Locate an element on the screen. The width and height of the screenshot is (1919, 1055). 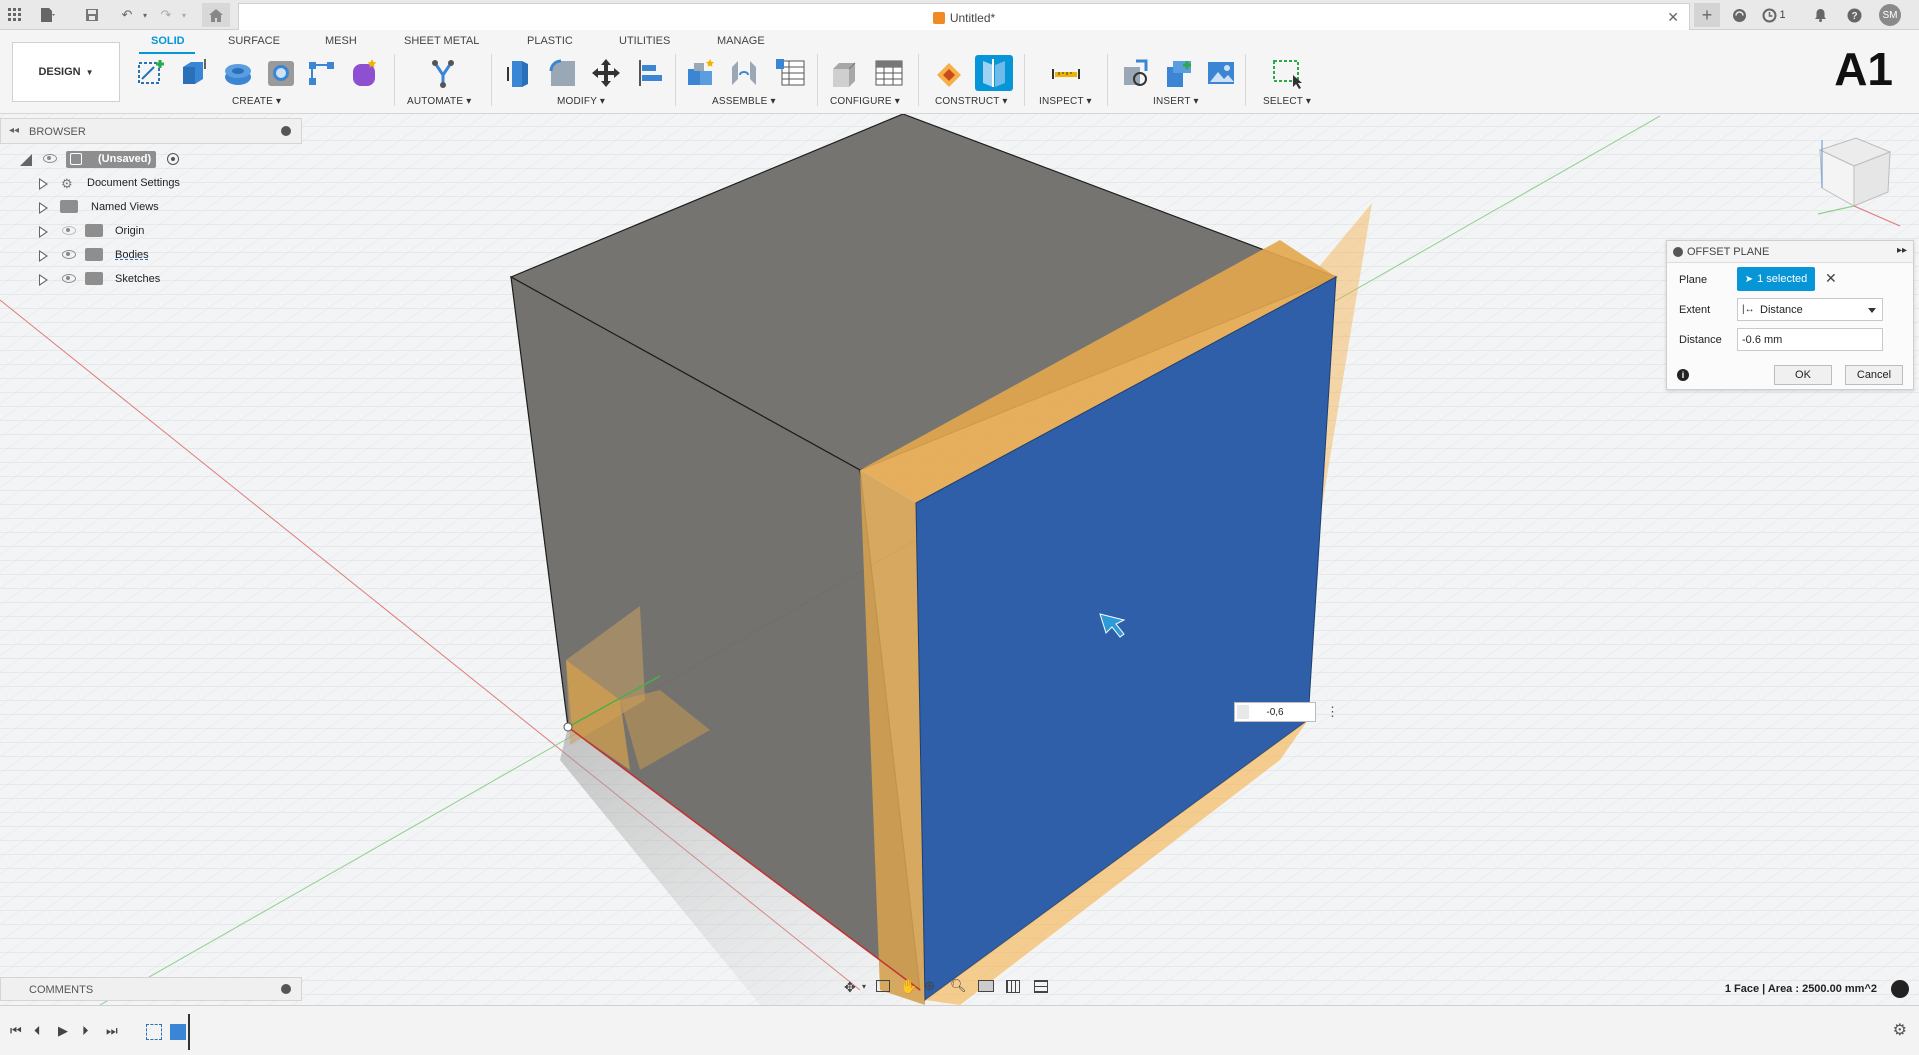
tab-mesh: MESH is located at coordinates (341, 41).